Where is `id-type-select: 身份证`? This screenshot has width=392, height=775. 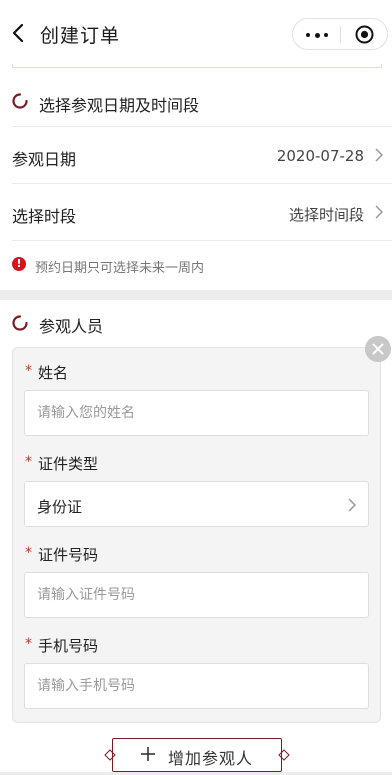 id-type-select: 身份证 is located at coordinates (196, 504).